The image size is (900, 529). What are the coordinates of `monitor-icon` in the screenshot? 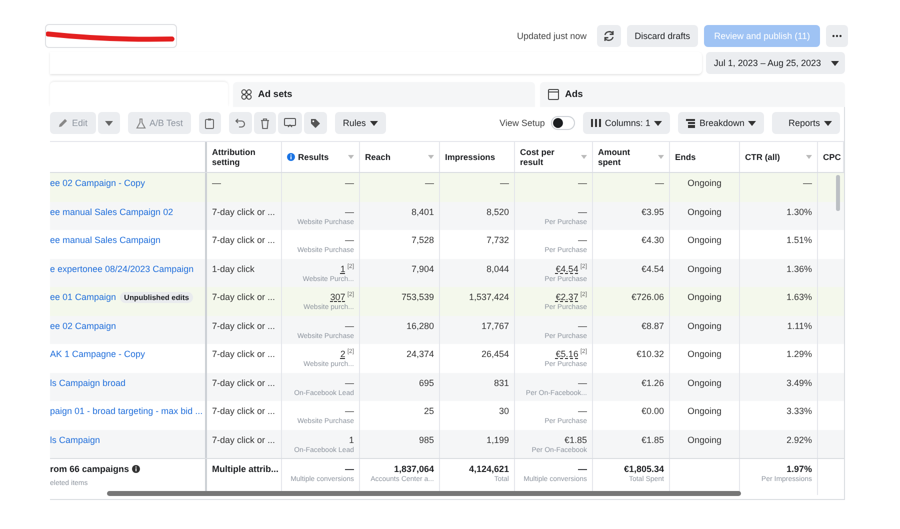 It's located at (290, 123).